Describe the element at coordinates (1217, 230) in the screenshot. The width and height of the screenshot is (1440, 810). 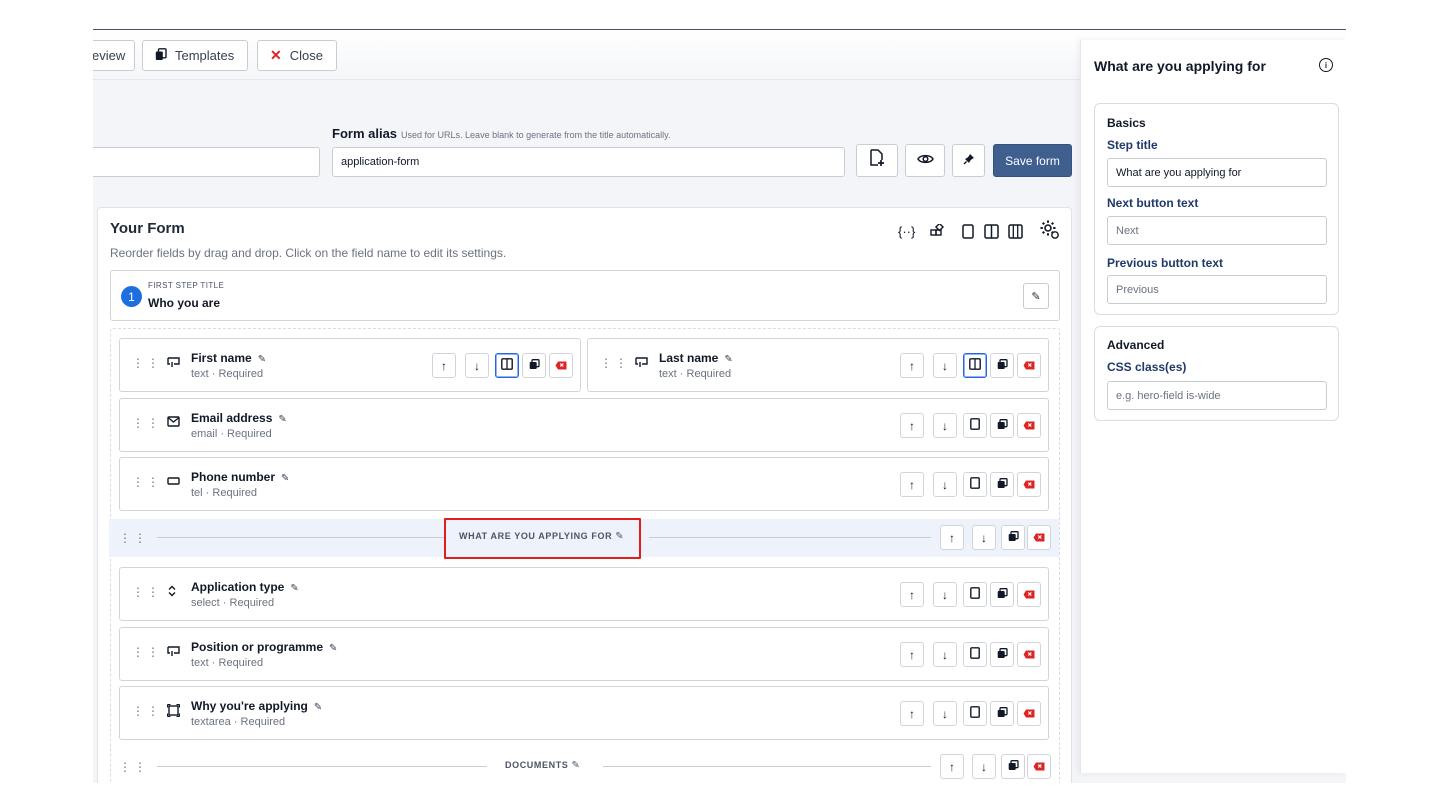
I see `next-button-text-input: Next` at that location.